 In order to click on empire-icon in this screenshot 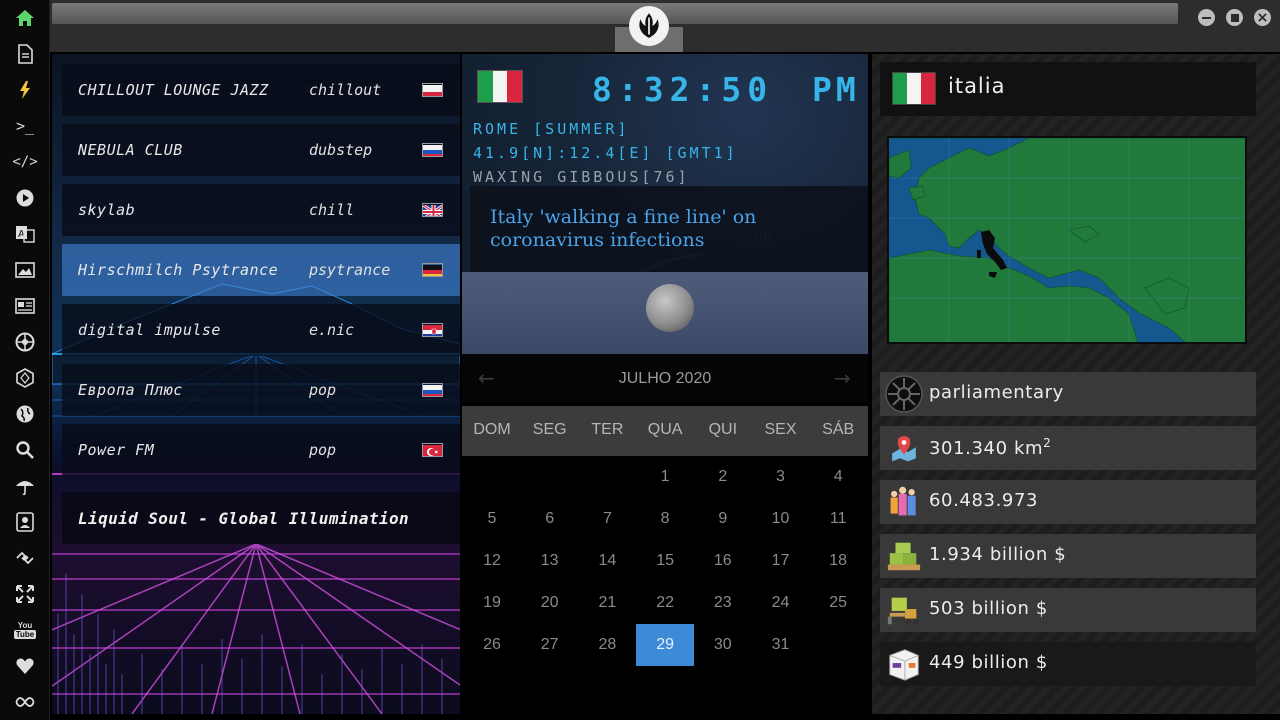, I will do `click(25, 342)`.